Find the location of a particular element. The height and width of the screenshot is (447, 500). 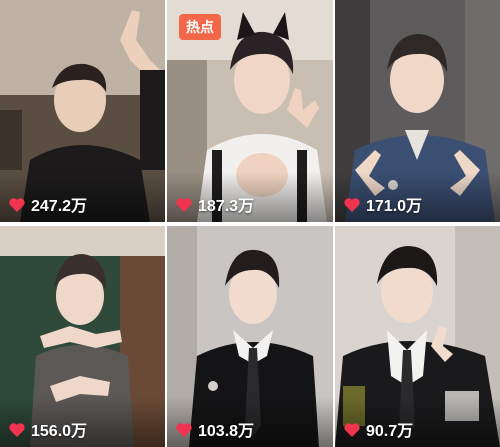

like-count-text: 156.0万 is located at coordinates (59, 431).